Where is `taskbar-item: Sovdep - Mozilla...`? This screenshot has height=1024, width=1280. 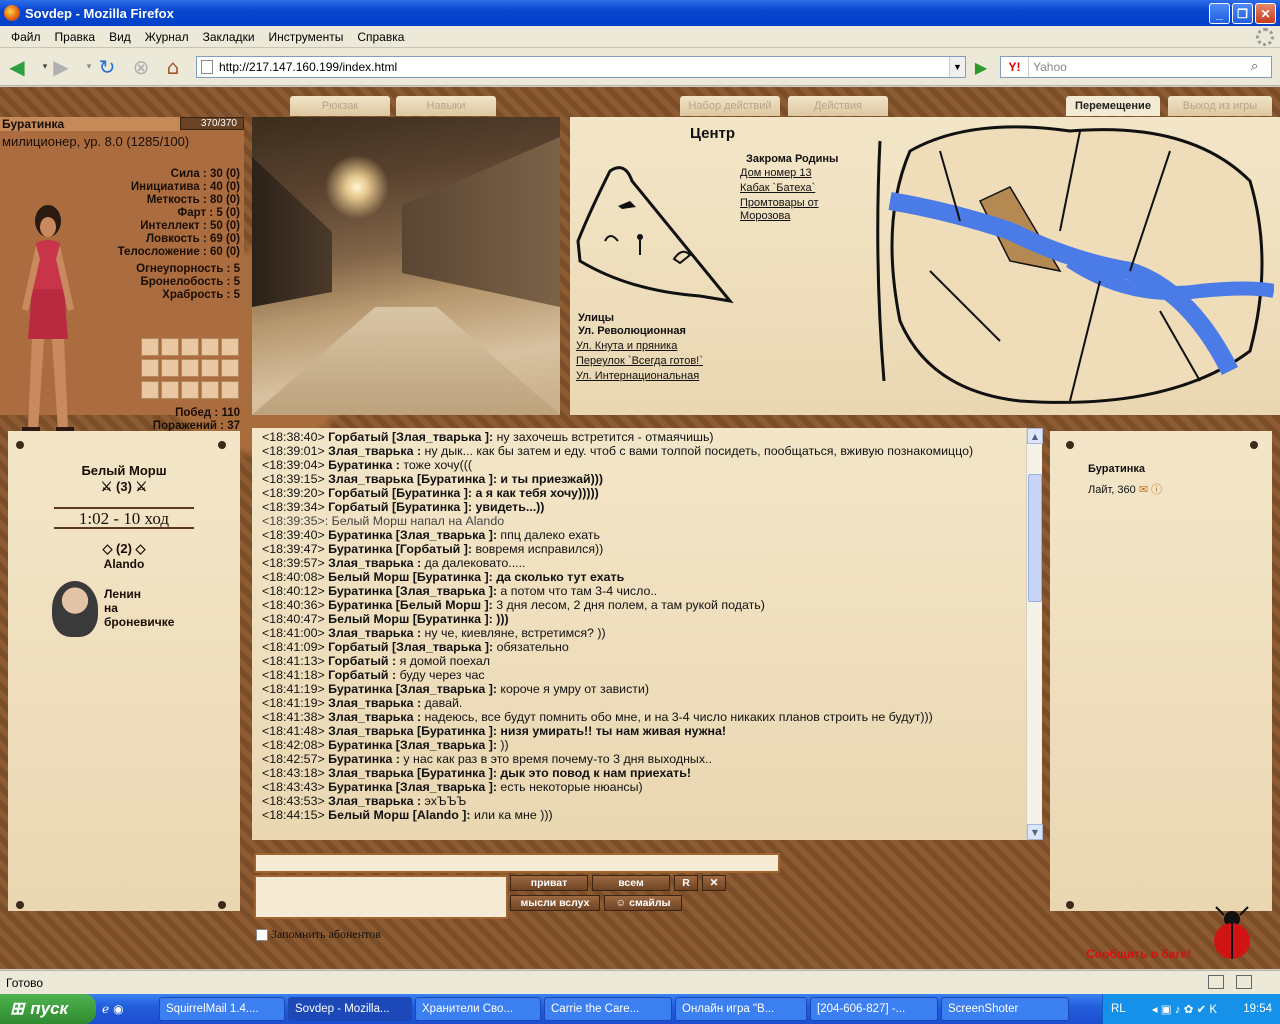
taskbar-item: Sovdep - Mozilla... is located at coordinates (350, 1009).